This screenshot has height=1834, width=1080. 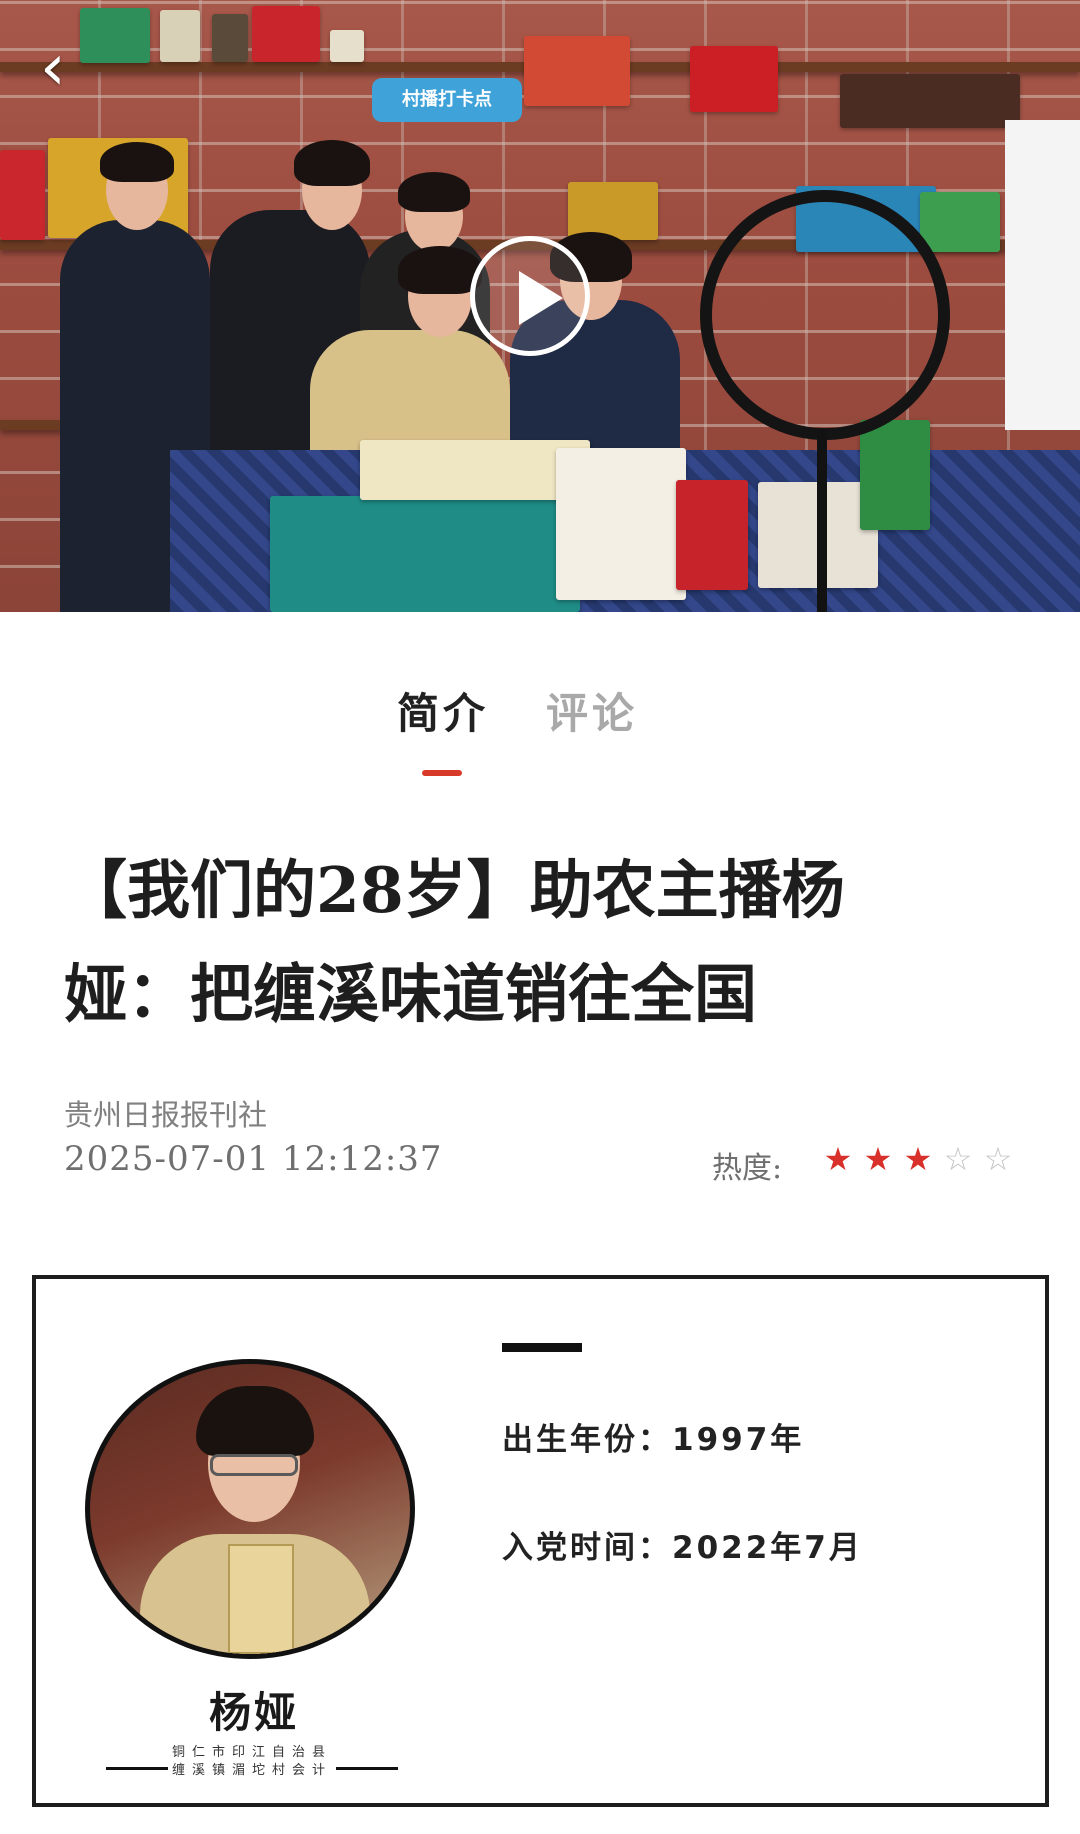 I want to click on avatar, so click(x=250, y=1509).